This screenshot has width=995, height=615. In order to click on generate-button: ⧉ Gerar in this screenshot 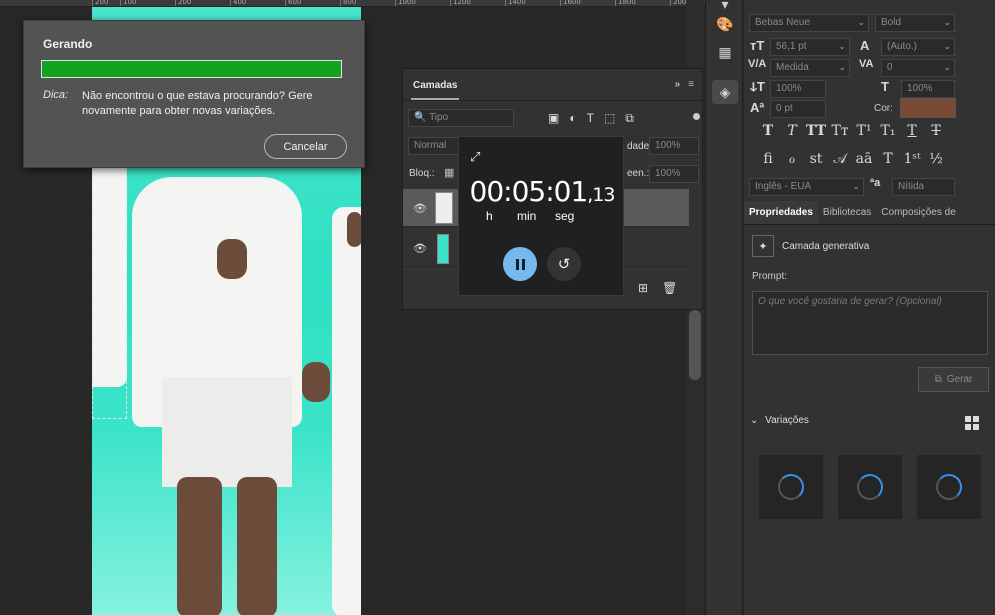, I will do `click(953, 379)`.